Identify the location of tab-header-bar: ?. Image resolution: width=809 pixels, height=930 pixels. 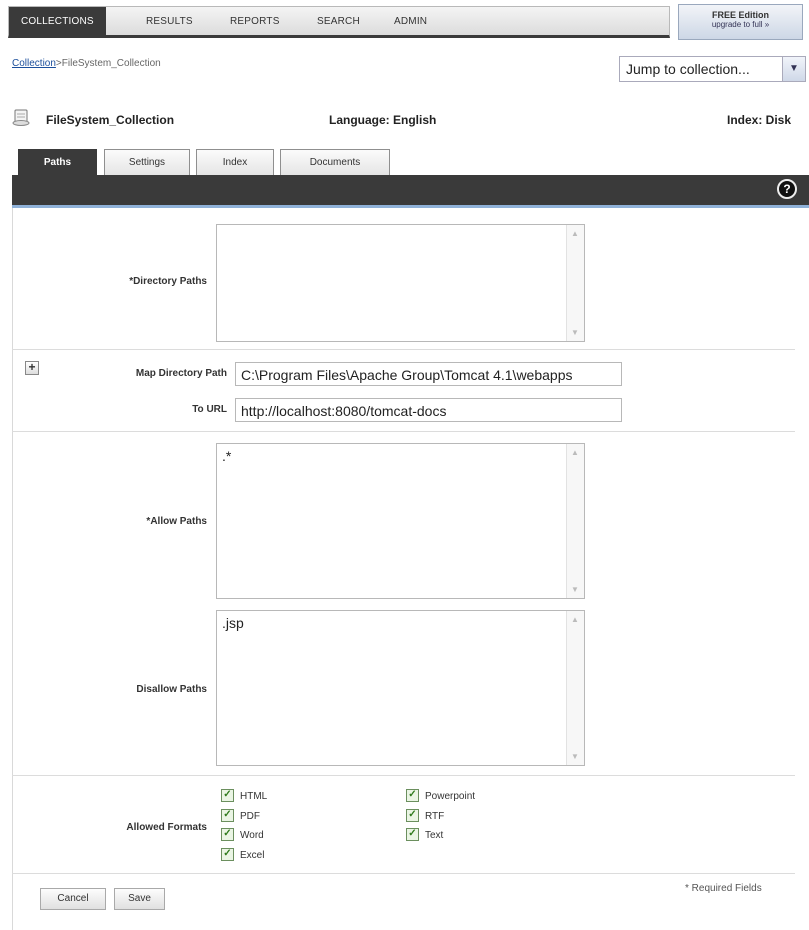
(410, 191).